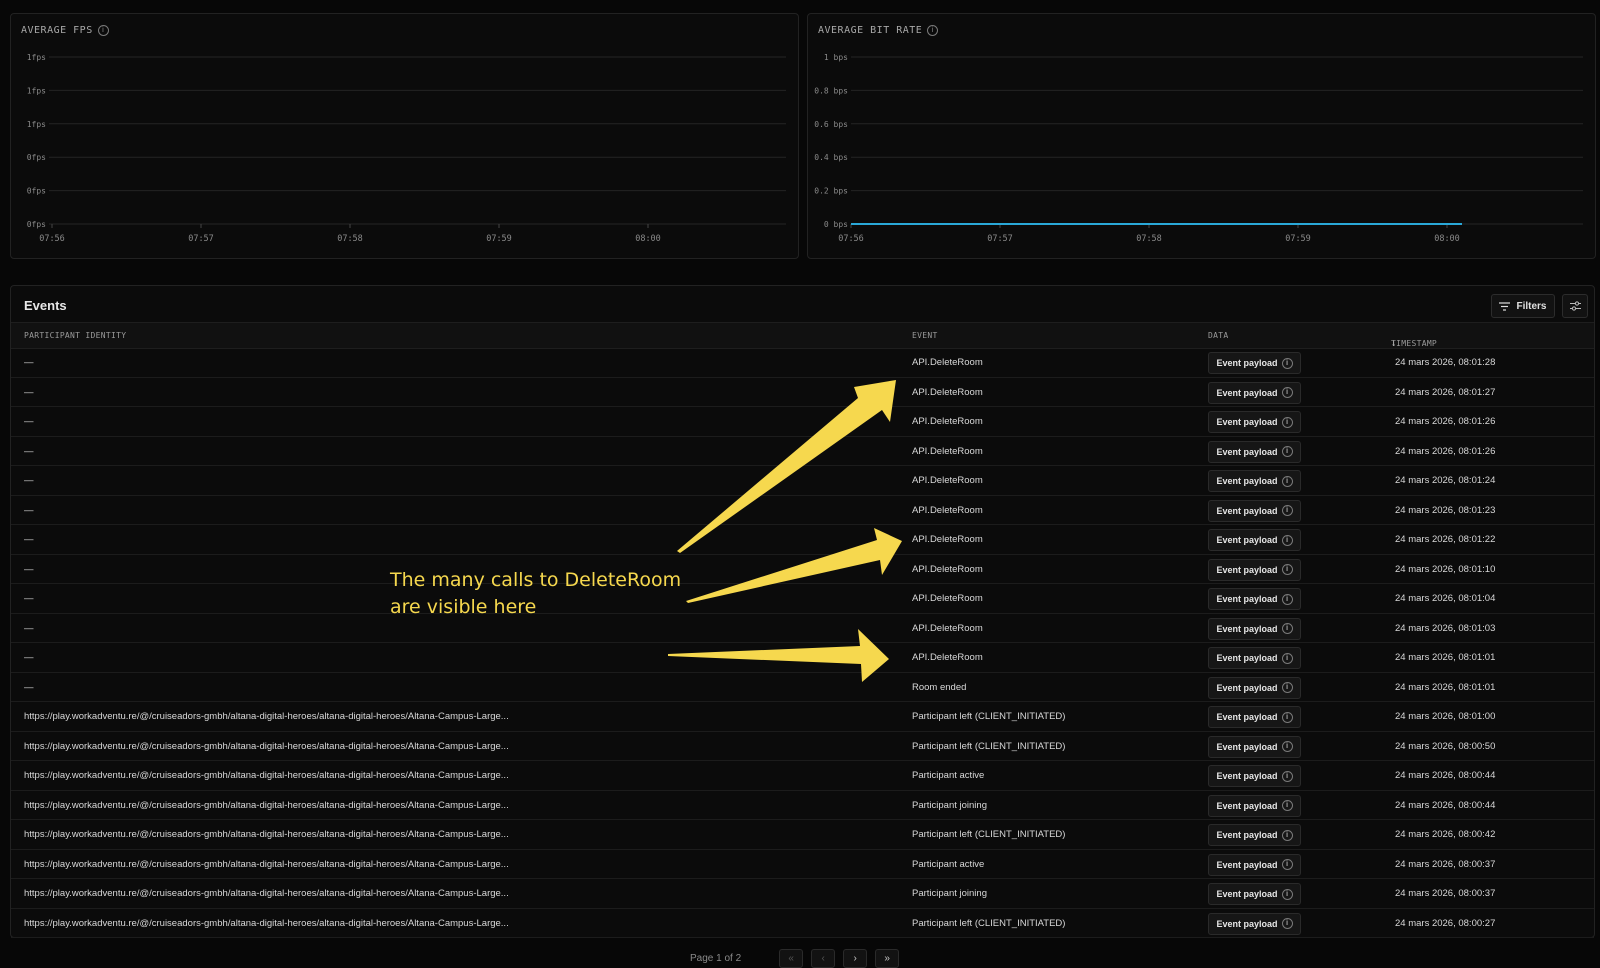  What do you see at coordinates (1445, 510) in the screenshot?
I see `event-timestamp: 24 mars 2026, 08:01:23` at bounding box center [1445, 510].